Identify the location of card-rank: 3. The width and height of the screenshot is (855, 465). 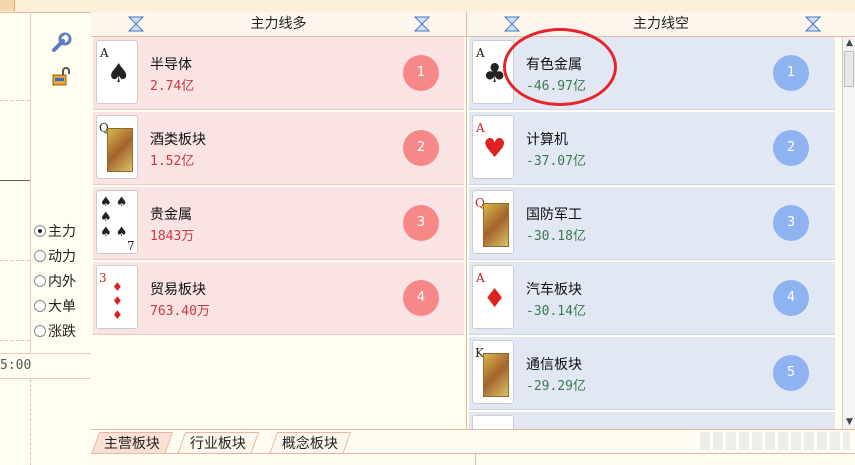
(103, 278).